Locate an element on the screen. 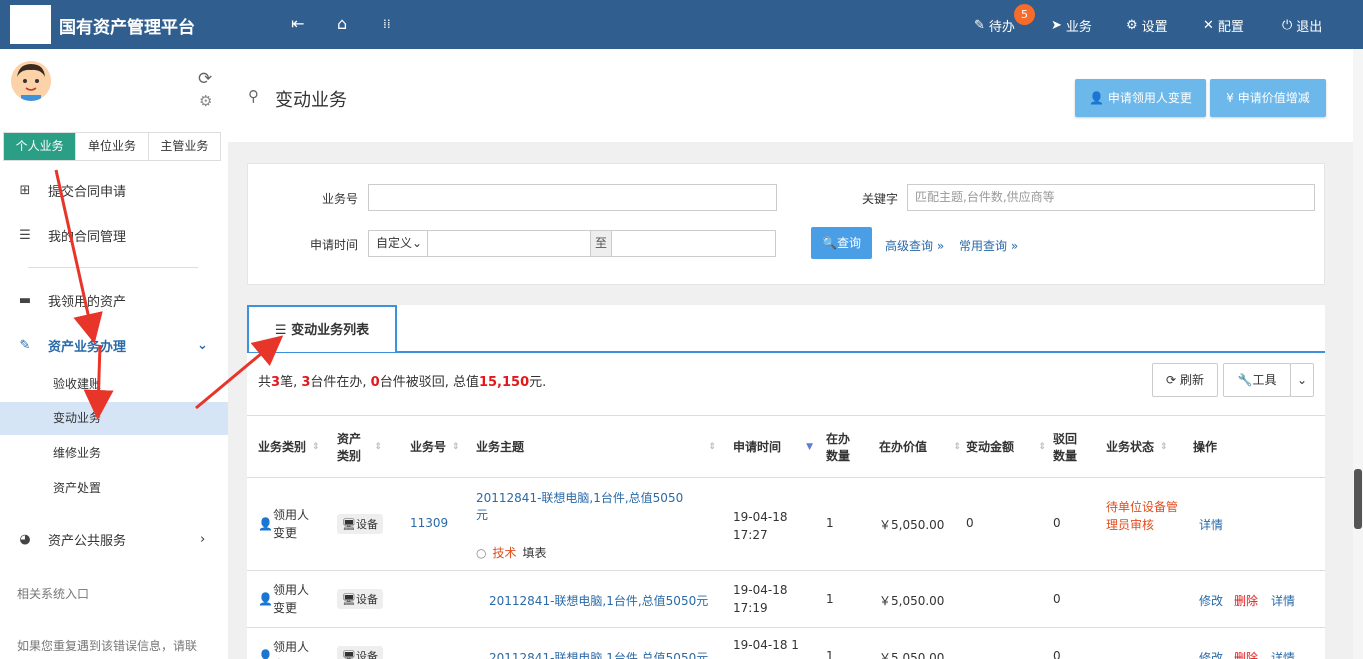 The height and width of the screenshot is (659, 1363). sidebar-sub-item-disposal: 资产处置 is located at coordinates (114, 488).